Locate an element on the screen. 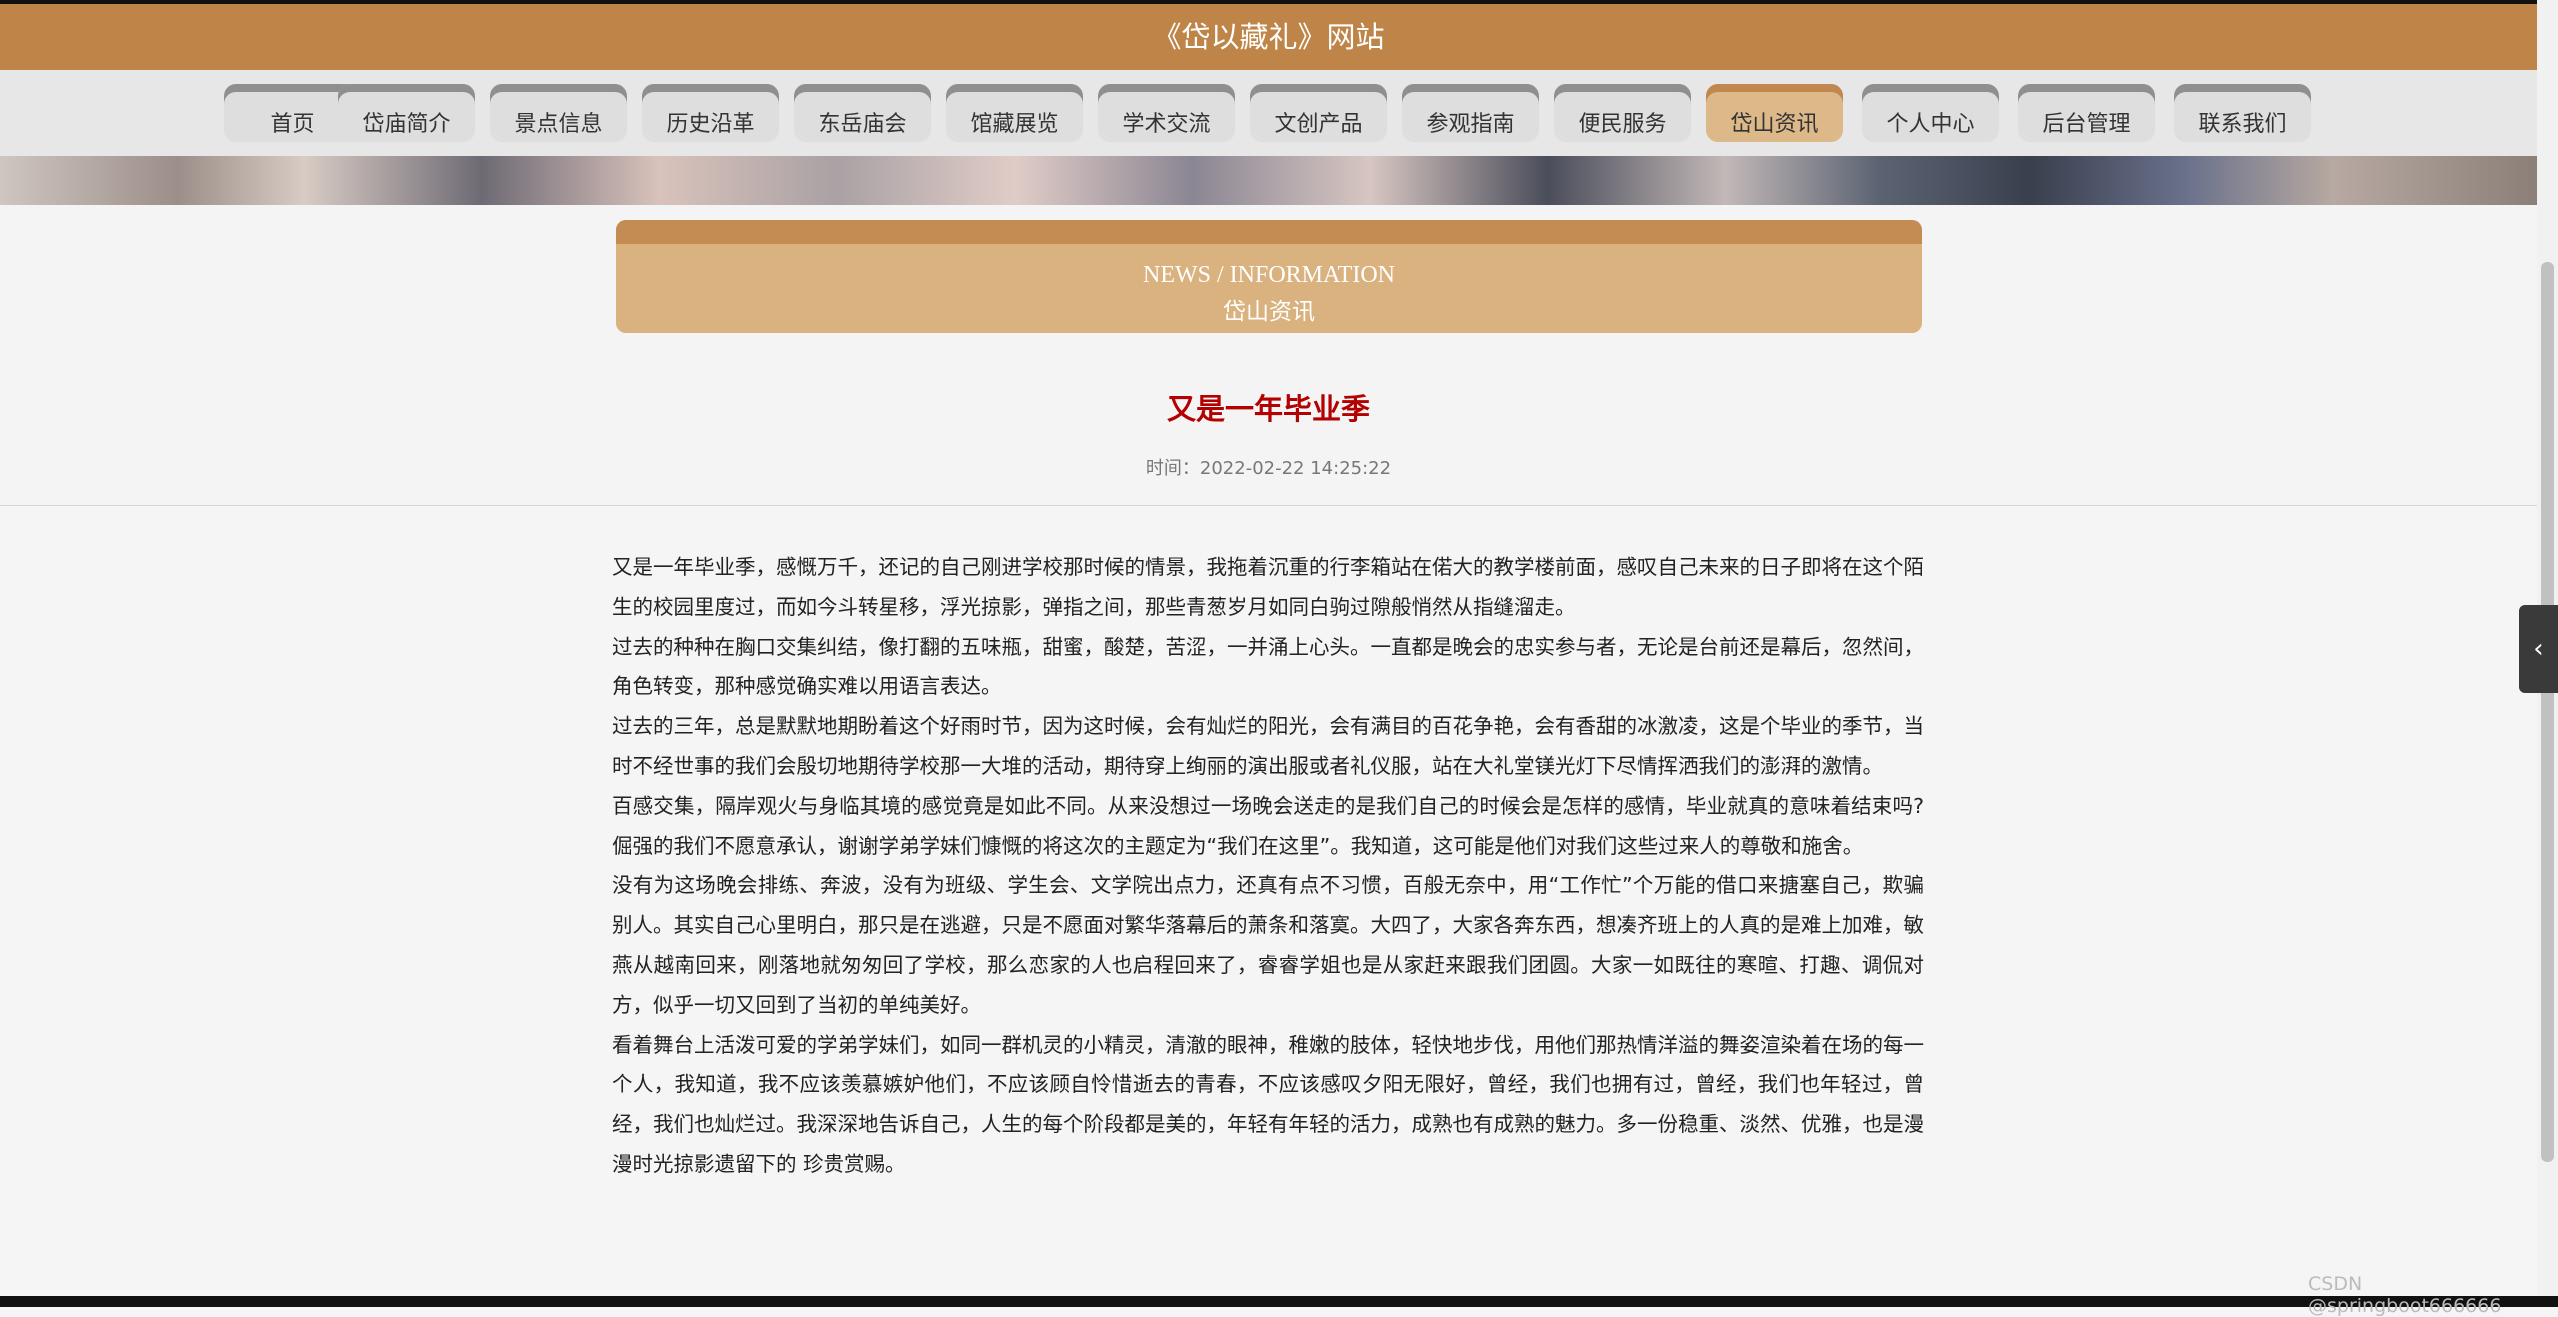  side-panel-toggle: ‹ is located at coordinates (2538, 649).